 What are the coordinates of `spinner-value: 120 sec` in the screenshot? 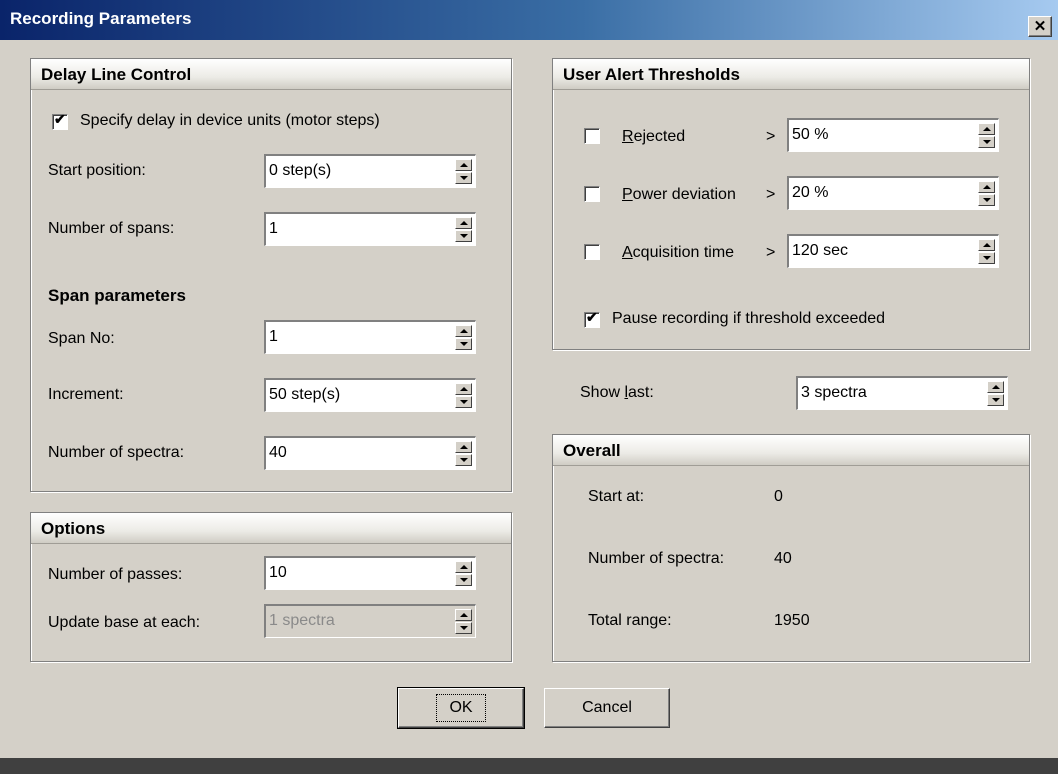 It's located at (820, 250).